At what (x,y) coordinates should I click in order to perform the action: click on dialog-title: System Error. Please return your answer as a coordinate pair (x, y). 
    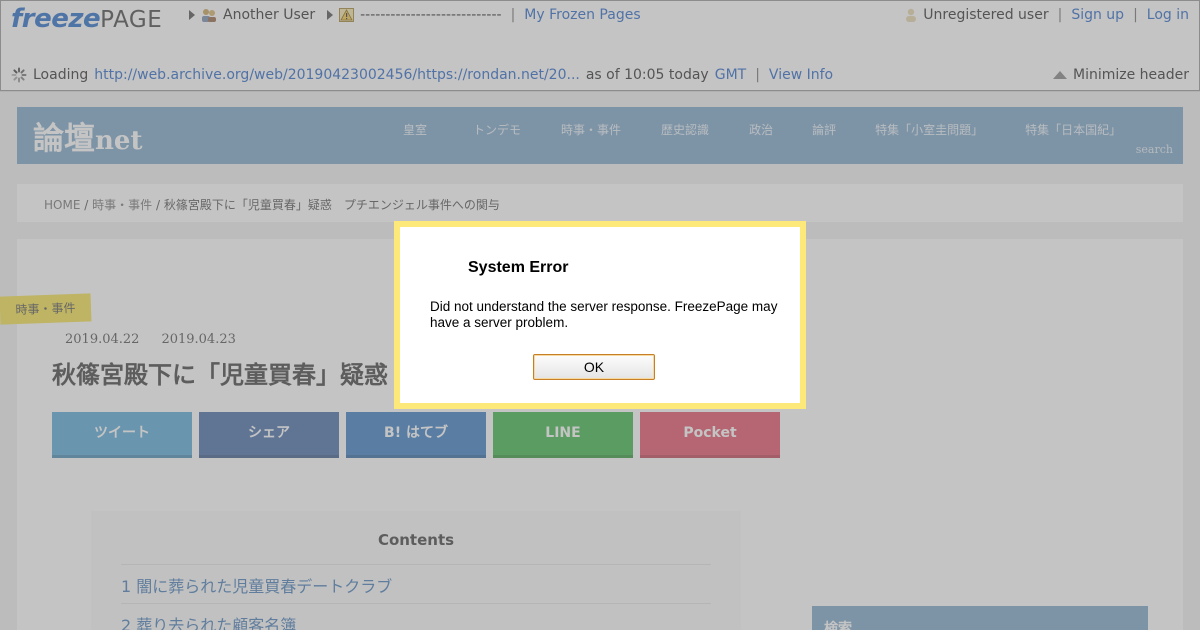
    Looking at the image, I should click on (518, 267).